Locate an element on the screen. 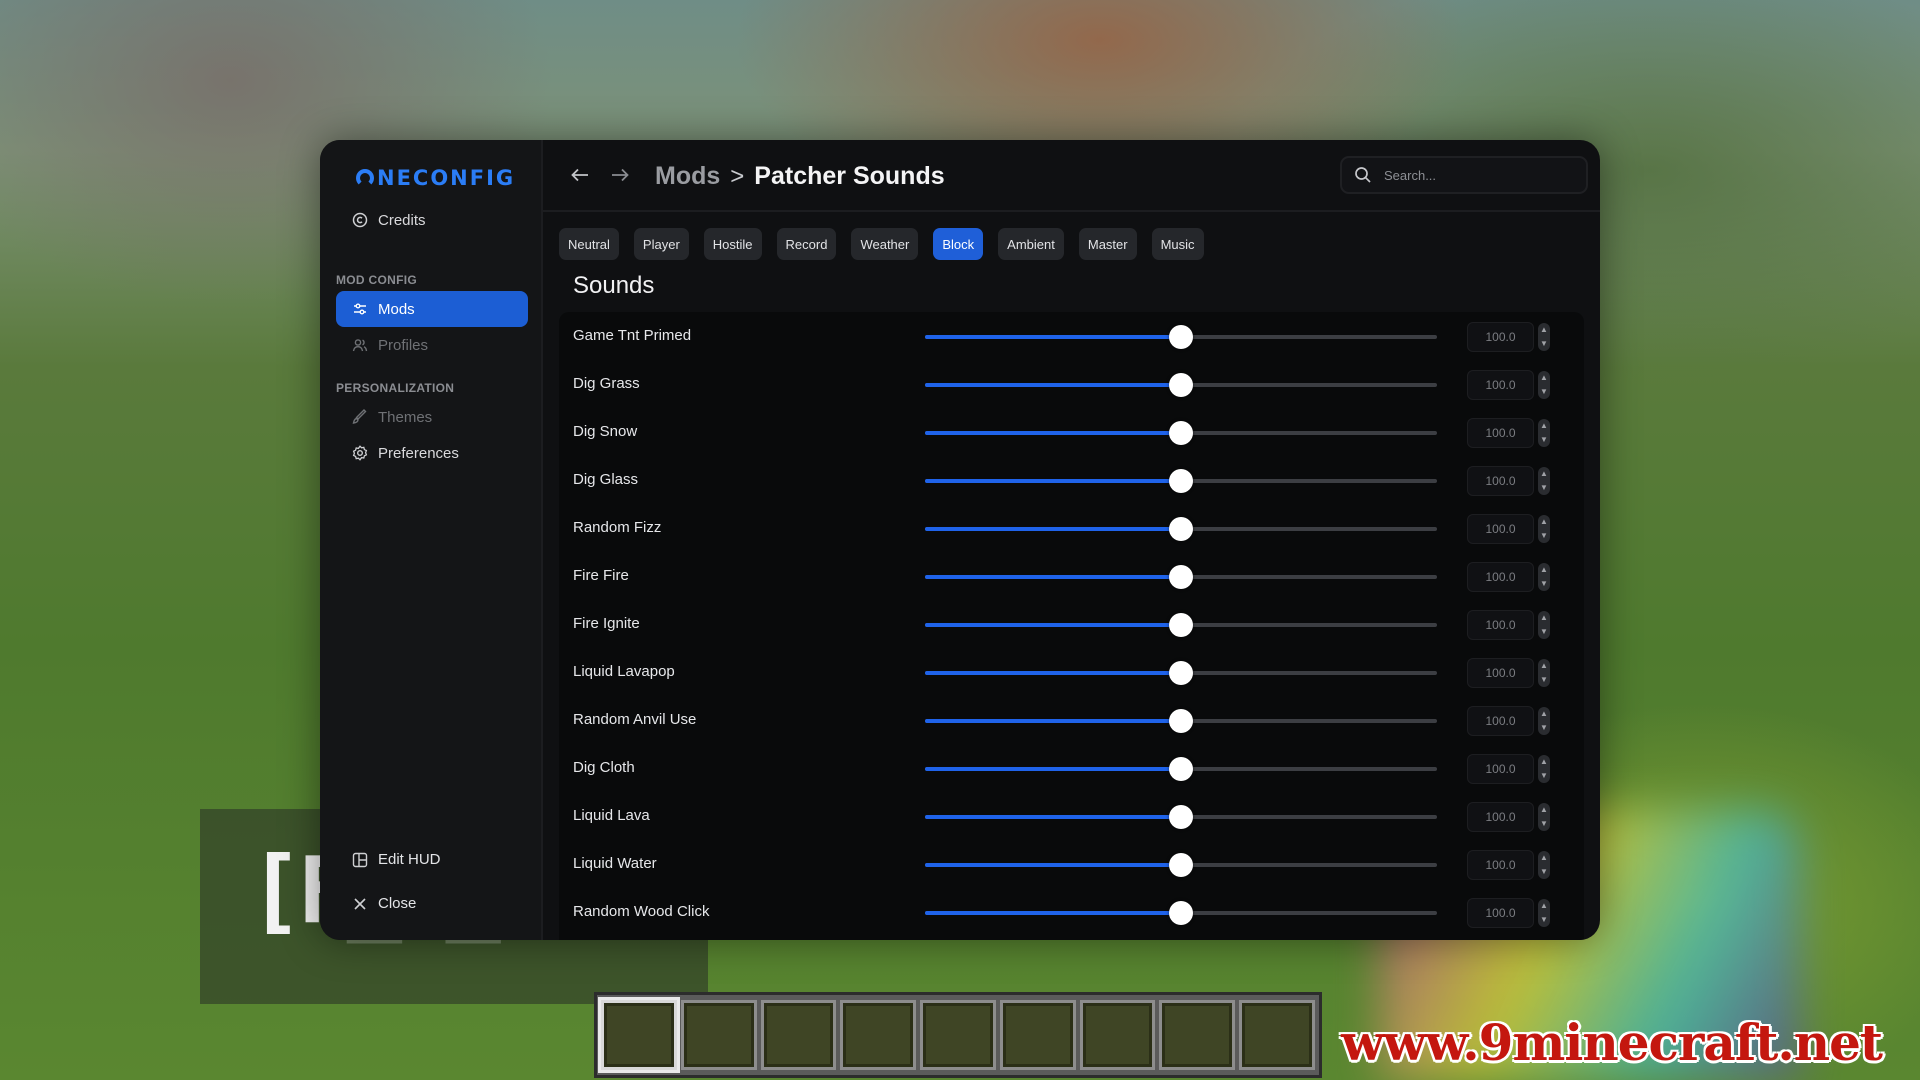 Image resolution: width=1920 pixels, height=1080 pixels. hotbar-slot is located at coordinates (878, 1035).